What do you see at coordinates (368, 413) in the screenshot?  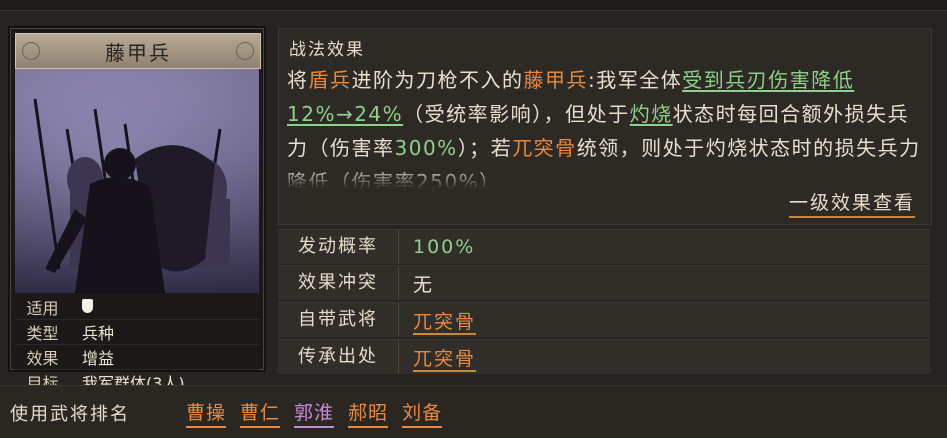 I see `general-link: 郝昭` at bounding box center [368, 413].